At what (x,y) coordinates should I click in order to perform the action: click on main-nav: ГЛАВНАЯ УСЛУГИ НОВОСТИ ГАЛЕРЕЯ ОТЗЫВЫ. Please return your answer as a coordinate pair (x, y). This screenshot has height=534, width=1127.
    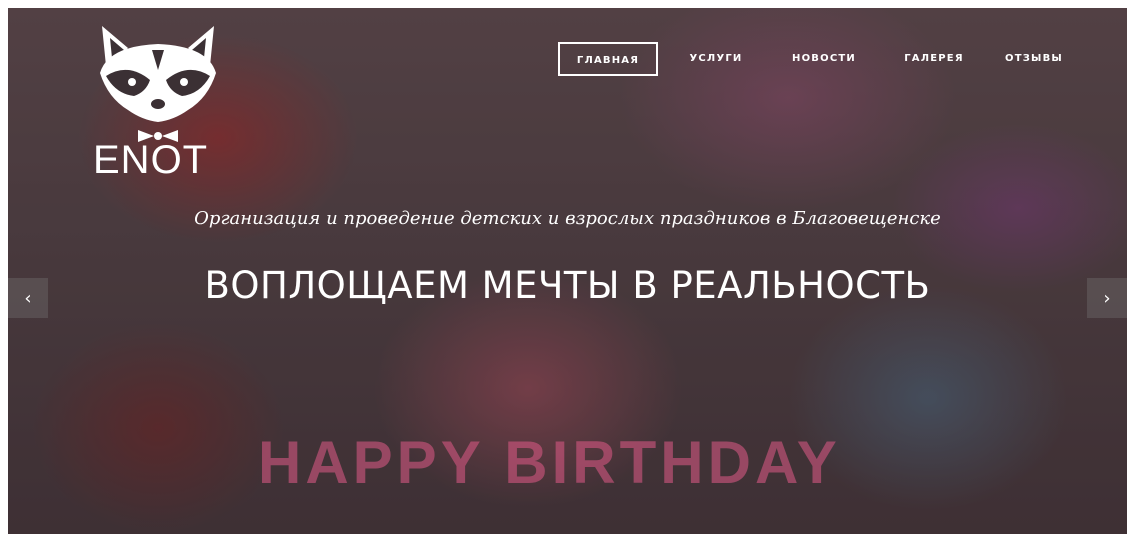
    Looking at the image, I should click on (816, 60).